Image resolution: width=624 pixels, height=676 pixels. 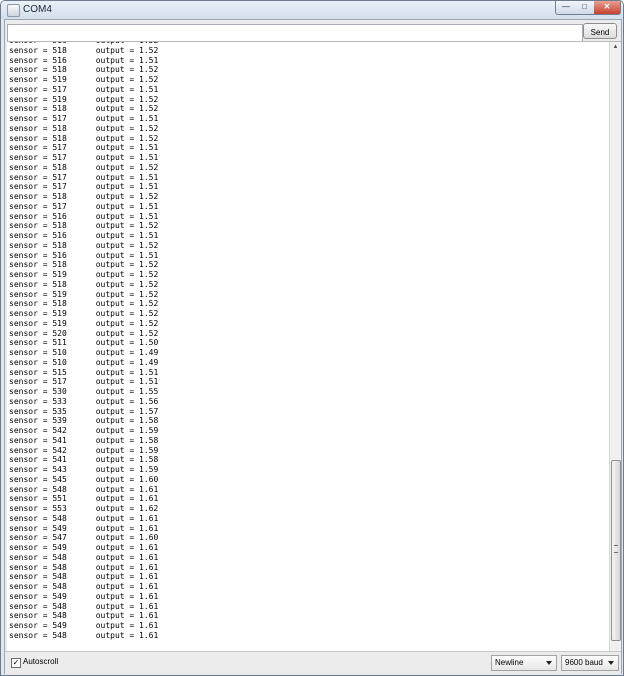 What do you see at coordinates (84, 469) in the screenshot?
I see `serial-line: sensor = 543 output = 1.59` at bounding box center [84, 469].